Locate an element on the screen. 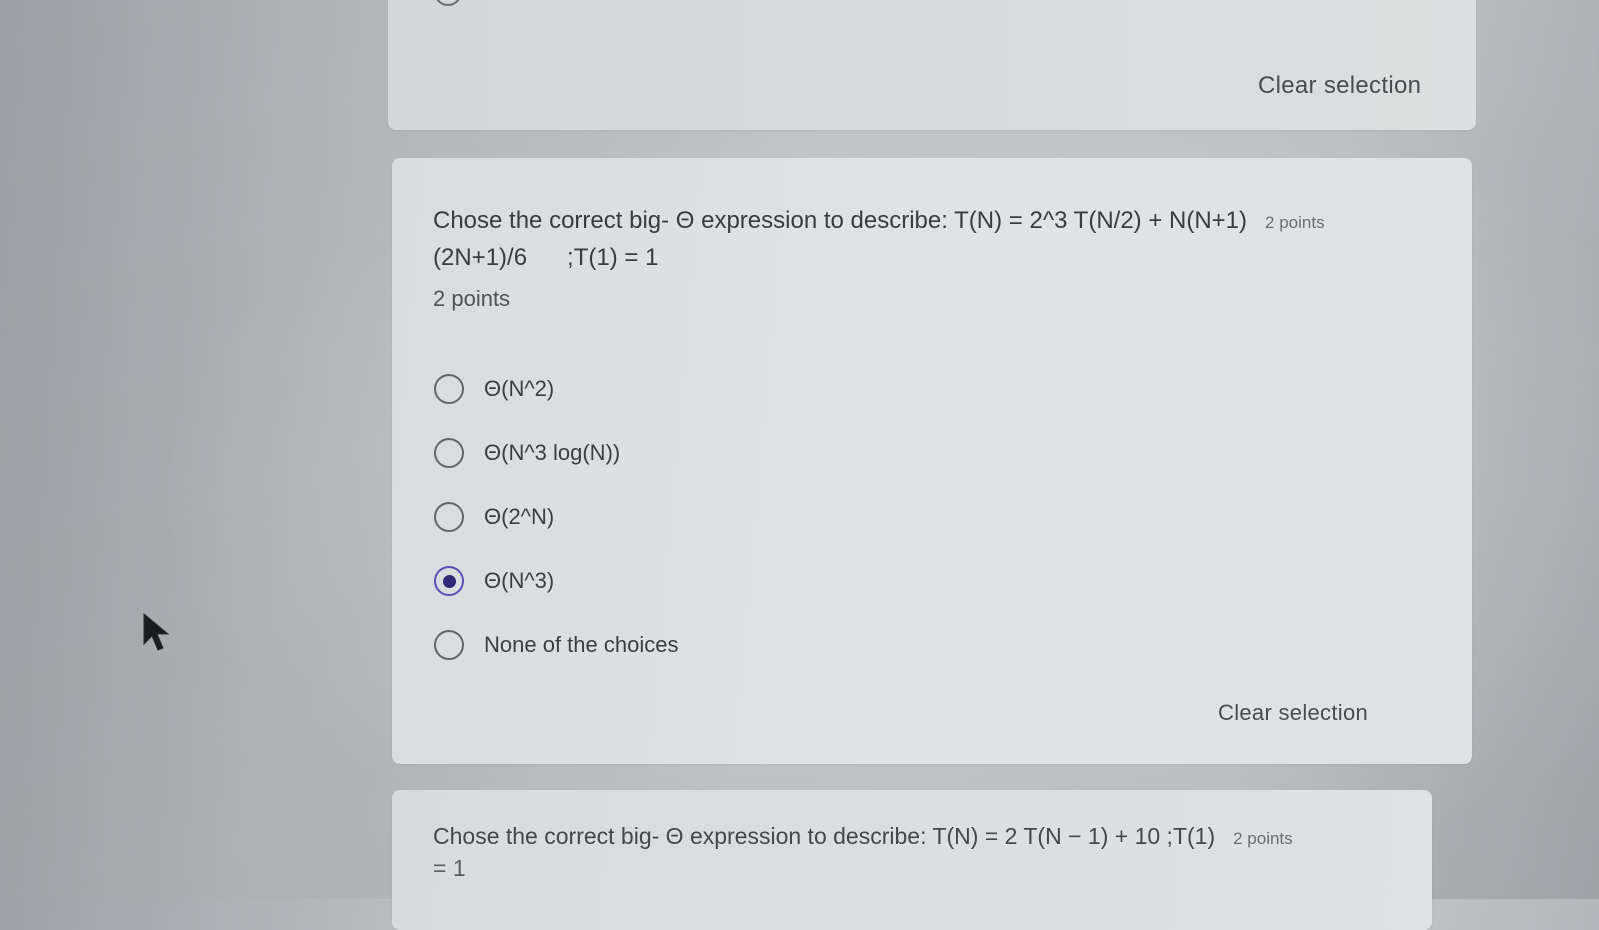 This screenshot has width=1599, height=930. mouse-pointer-icon is located at coordinates (156, 631).